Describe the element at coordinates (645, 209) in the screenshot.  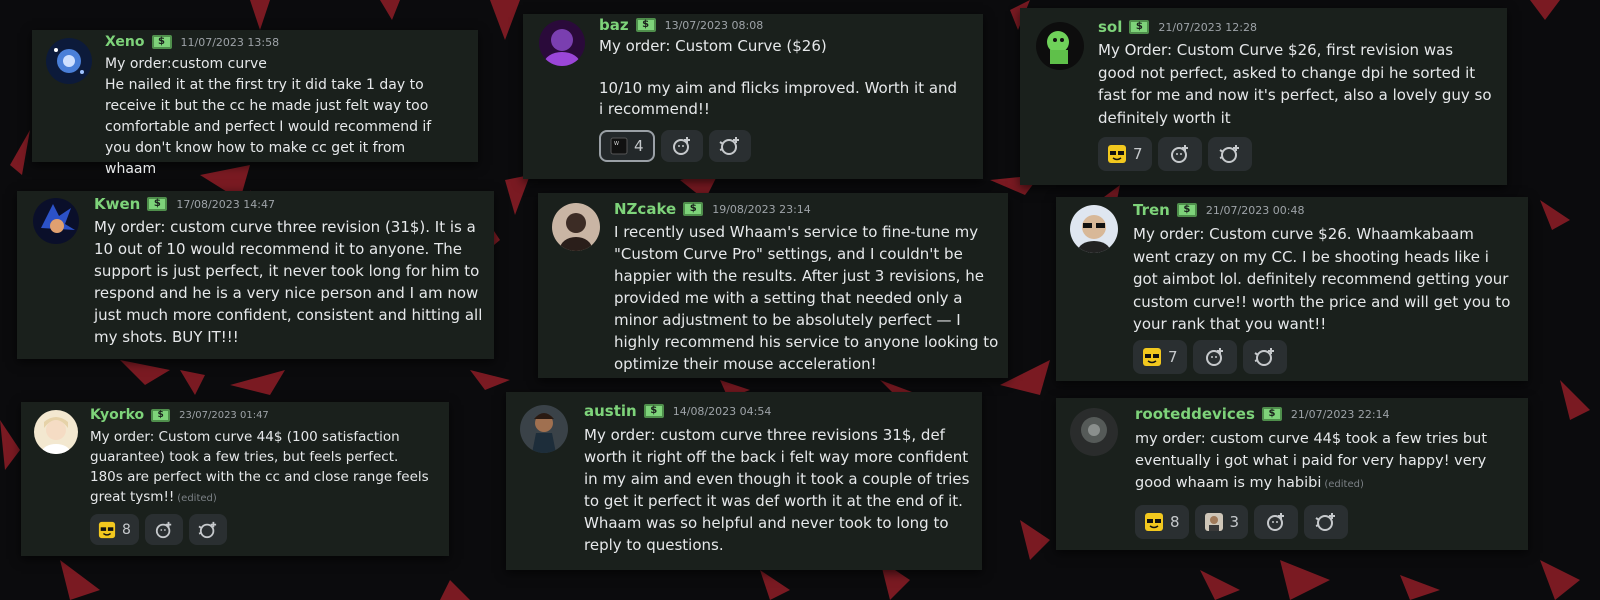
I see `username: NZcake` at that location.